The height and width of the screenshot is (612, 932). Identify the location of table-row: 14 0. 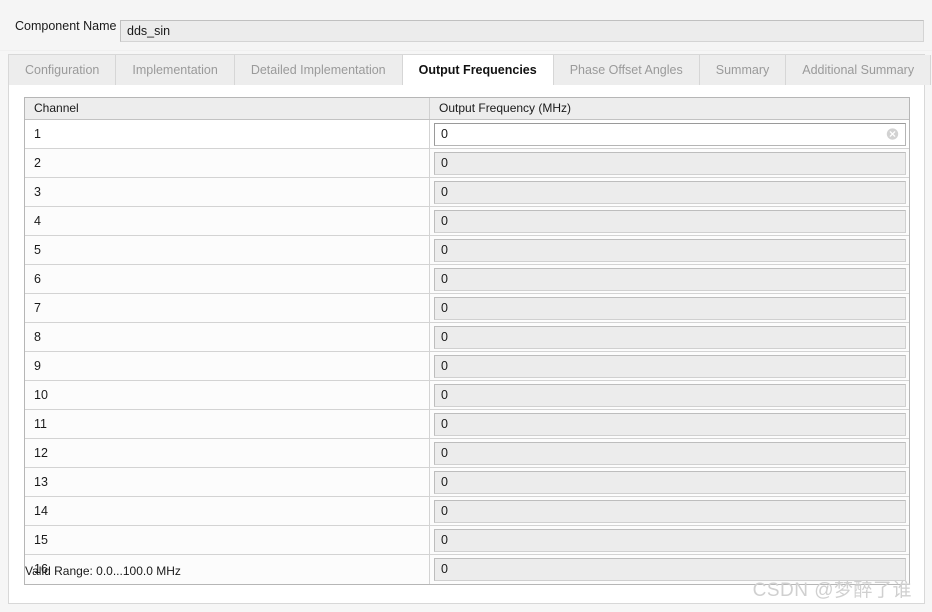
(467, 511).